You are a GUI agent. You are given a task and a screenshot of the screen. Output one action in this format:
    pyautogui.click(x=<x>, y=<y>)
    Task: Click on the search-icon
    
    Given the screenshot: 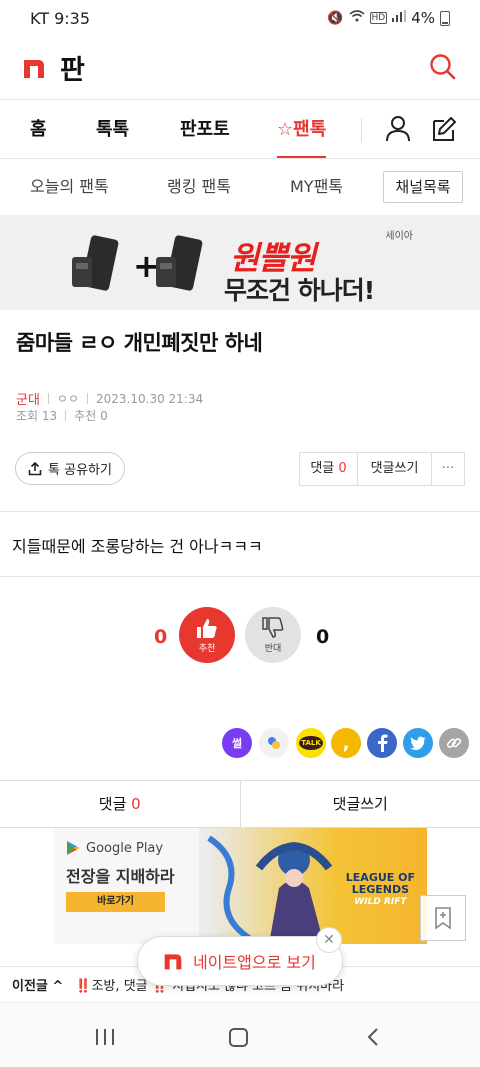 What is the action you would take?
    pyautogui.click(x=443, y=67)
    